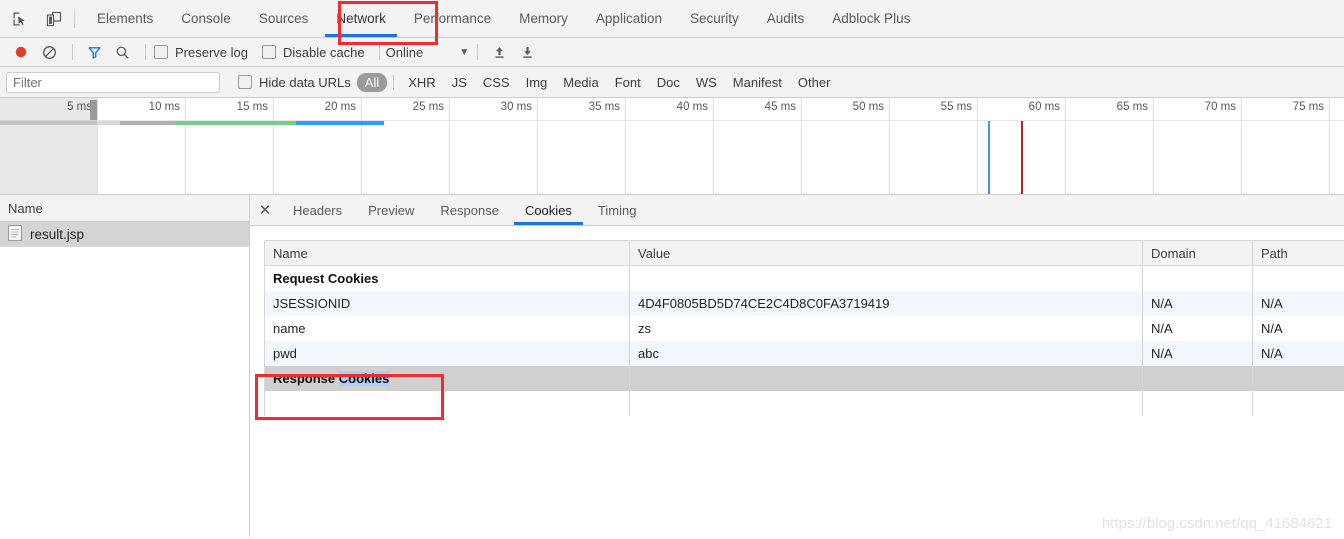  I want to click on preserve-log-checkbox: Preserve log, so click(201, 52).